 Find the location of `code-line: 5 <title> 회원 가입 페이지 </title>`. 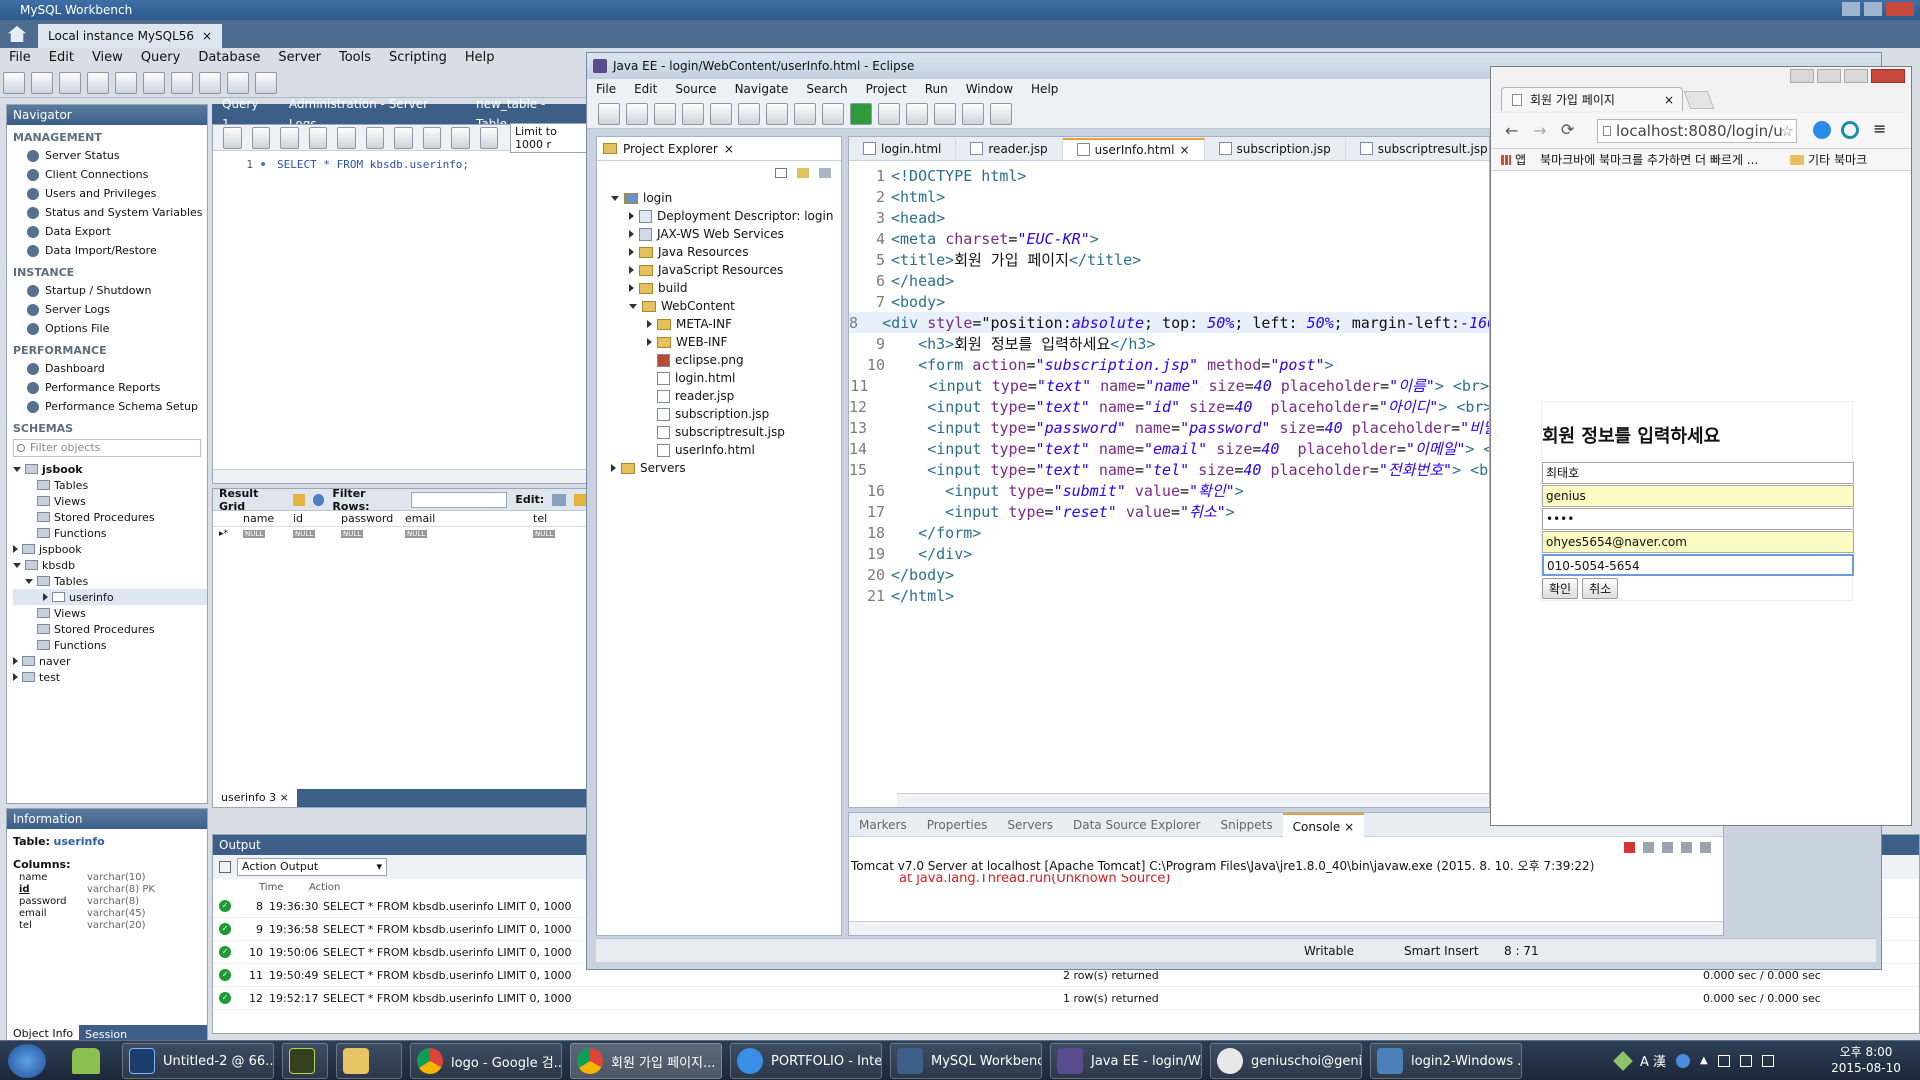

code-line: 5 <title> 회원 가입 페이지 </title> is located at coordinates (1169, 259).